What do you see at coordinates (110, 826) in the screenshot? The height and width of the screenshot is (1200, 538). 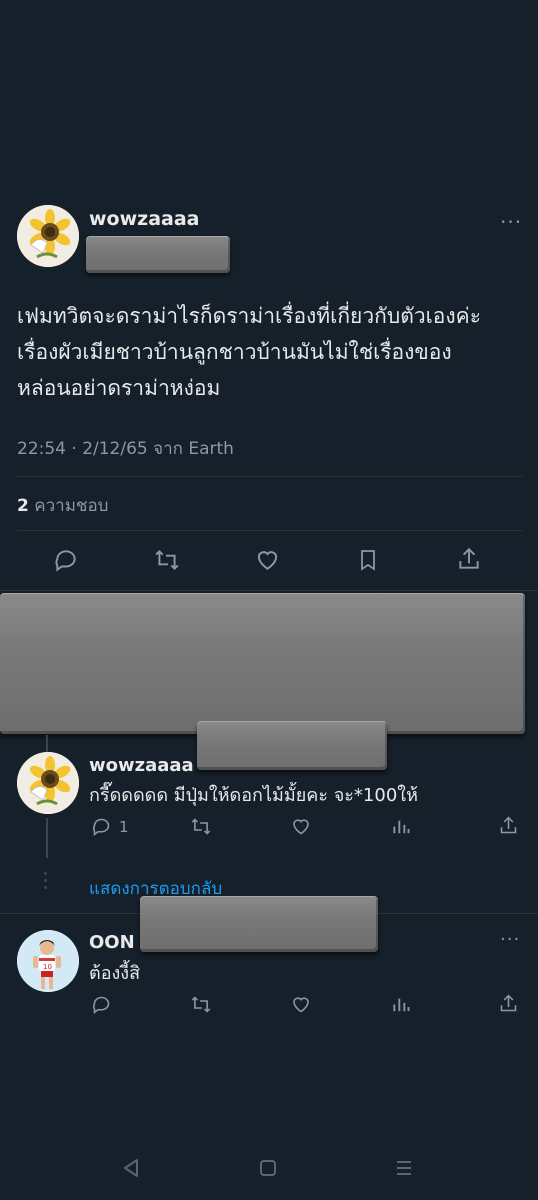 I see `reply-icon: 1` at bounding box center [110, 826].